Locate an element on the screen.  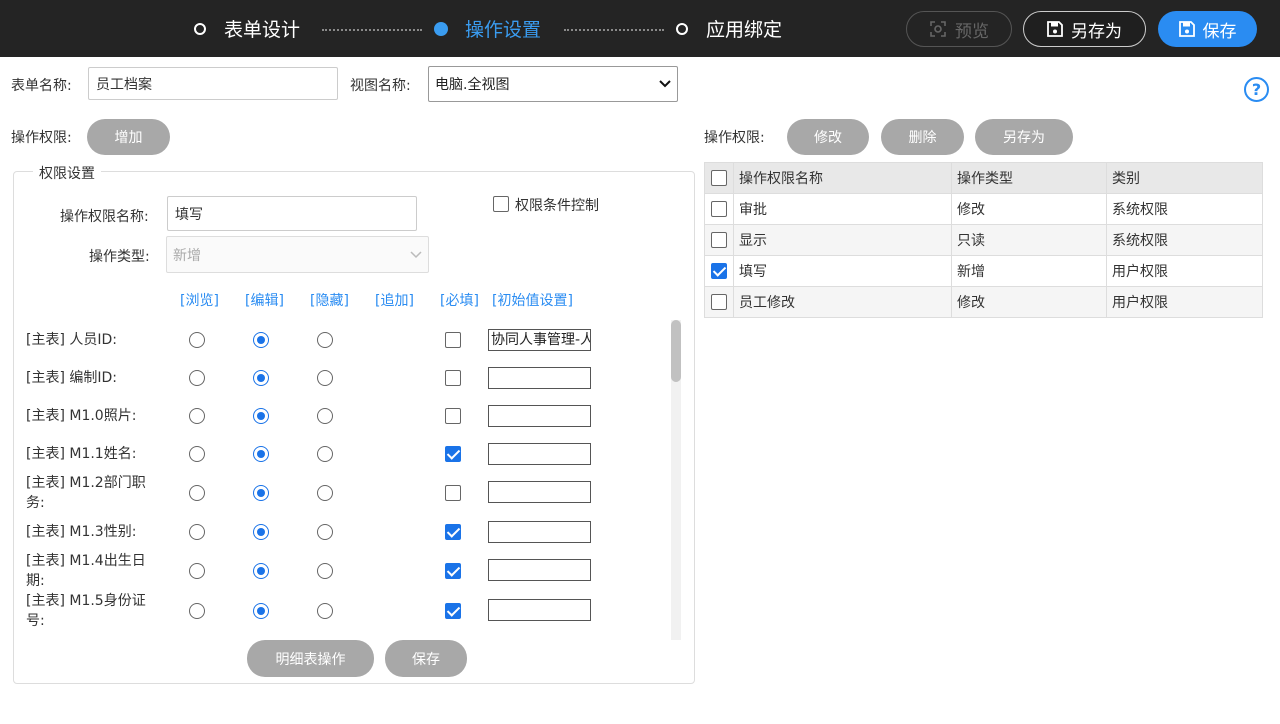
table-row: 显示 只读 系统权限 is located at coordinates (983, 240).